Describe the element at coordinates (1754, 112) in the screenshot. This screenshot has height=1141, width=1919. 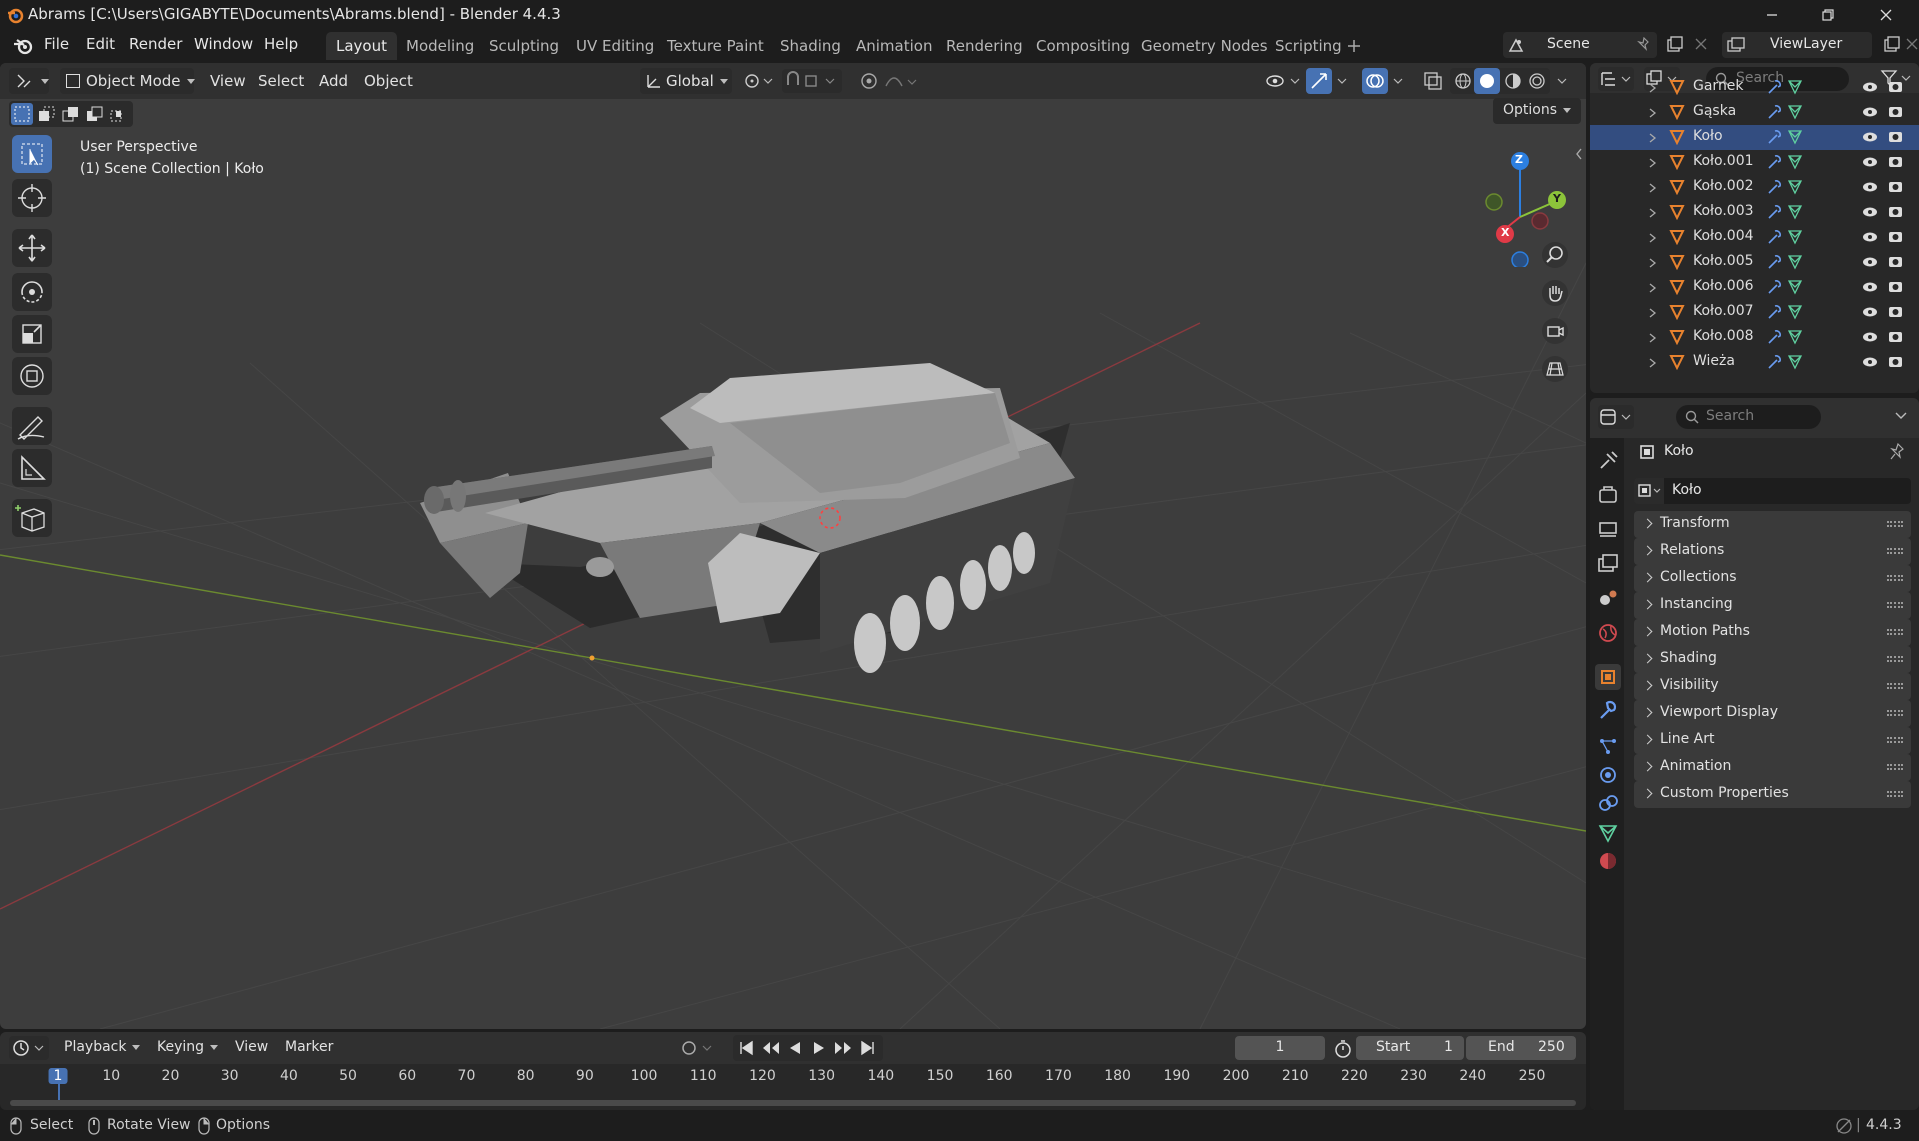
I see `outliner-item-gąska: Gąska` at that location.